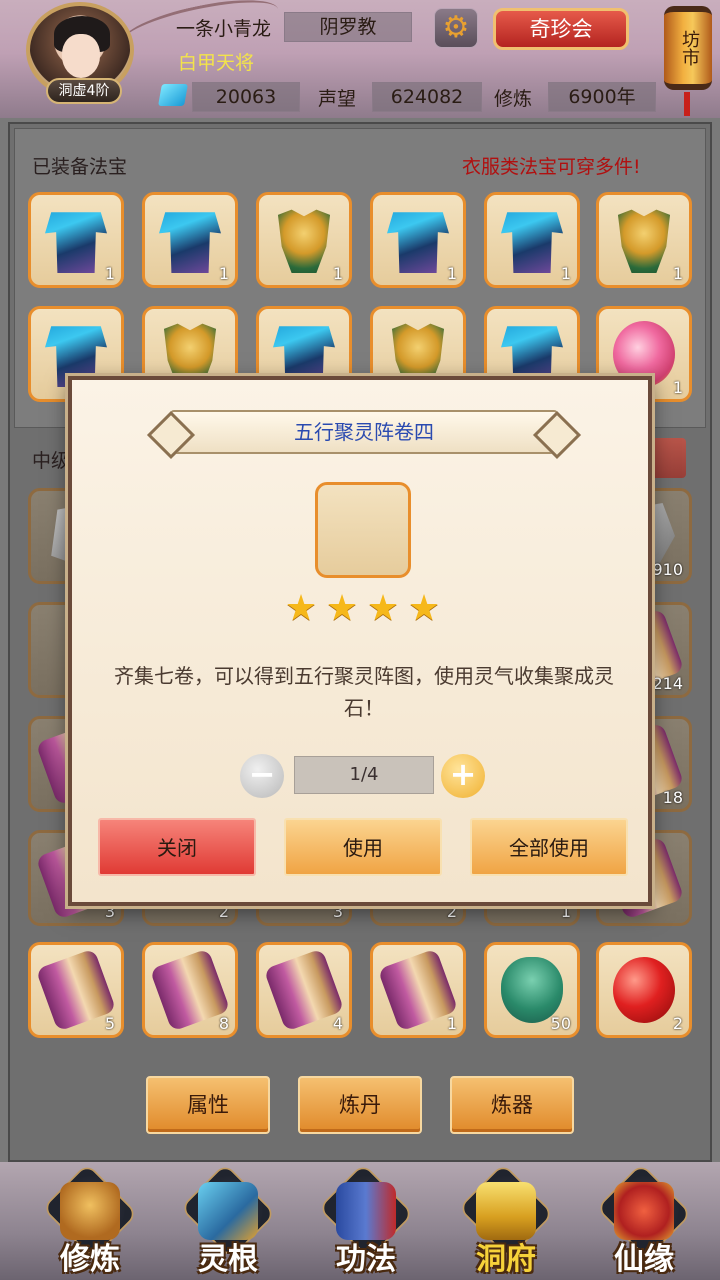  I want to click on market-lantern-button: 坊市, so click(688, 58).